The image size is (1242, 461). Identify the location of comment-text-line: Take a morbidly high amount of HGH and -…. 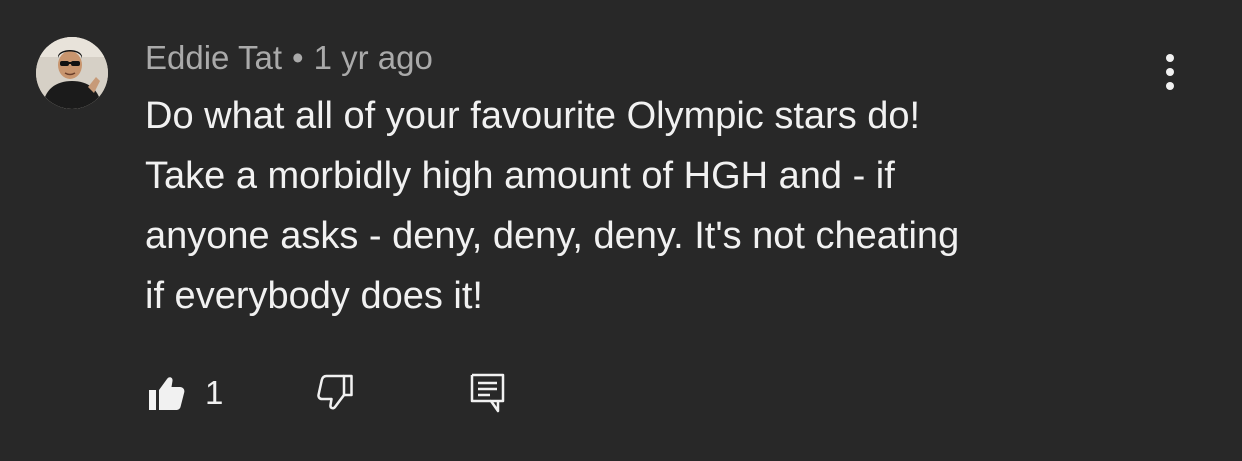
(520, 176).